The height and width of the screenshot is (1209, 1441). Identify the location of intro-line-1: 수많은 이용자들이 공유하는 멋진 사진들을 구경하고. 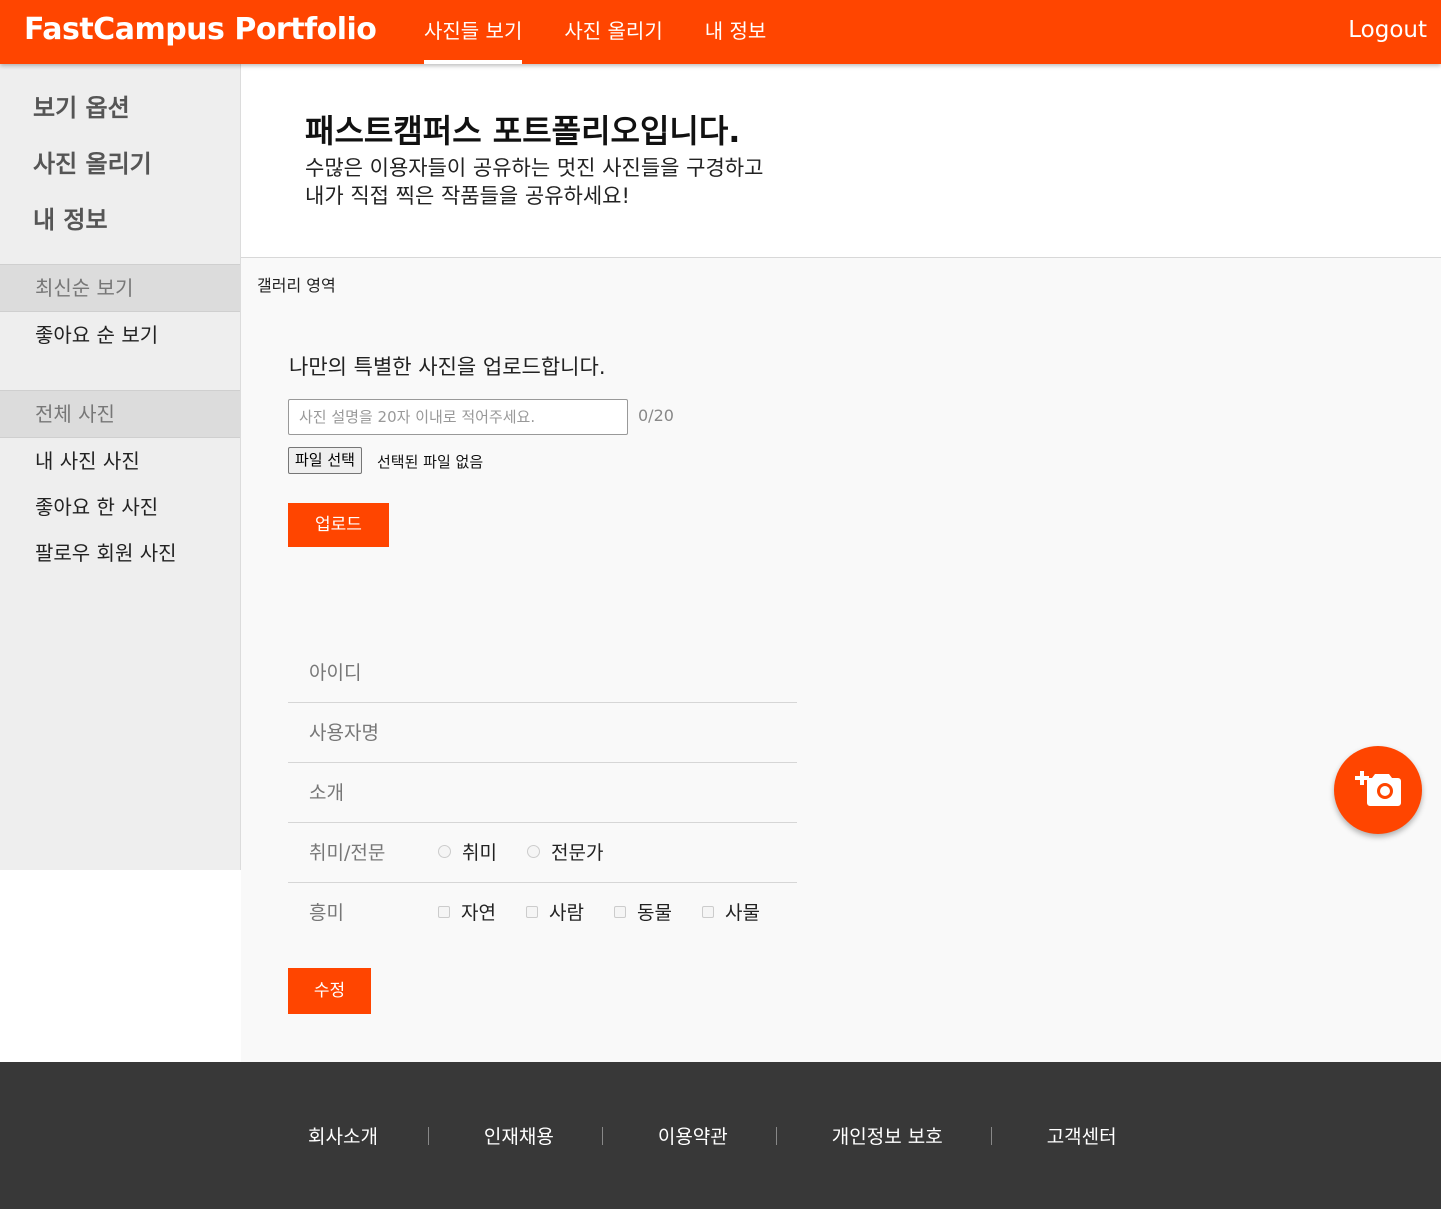
(534, 168).